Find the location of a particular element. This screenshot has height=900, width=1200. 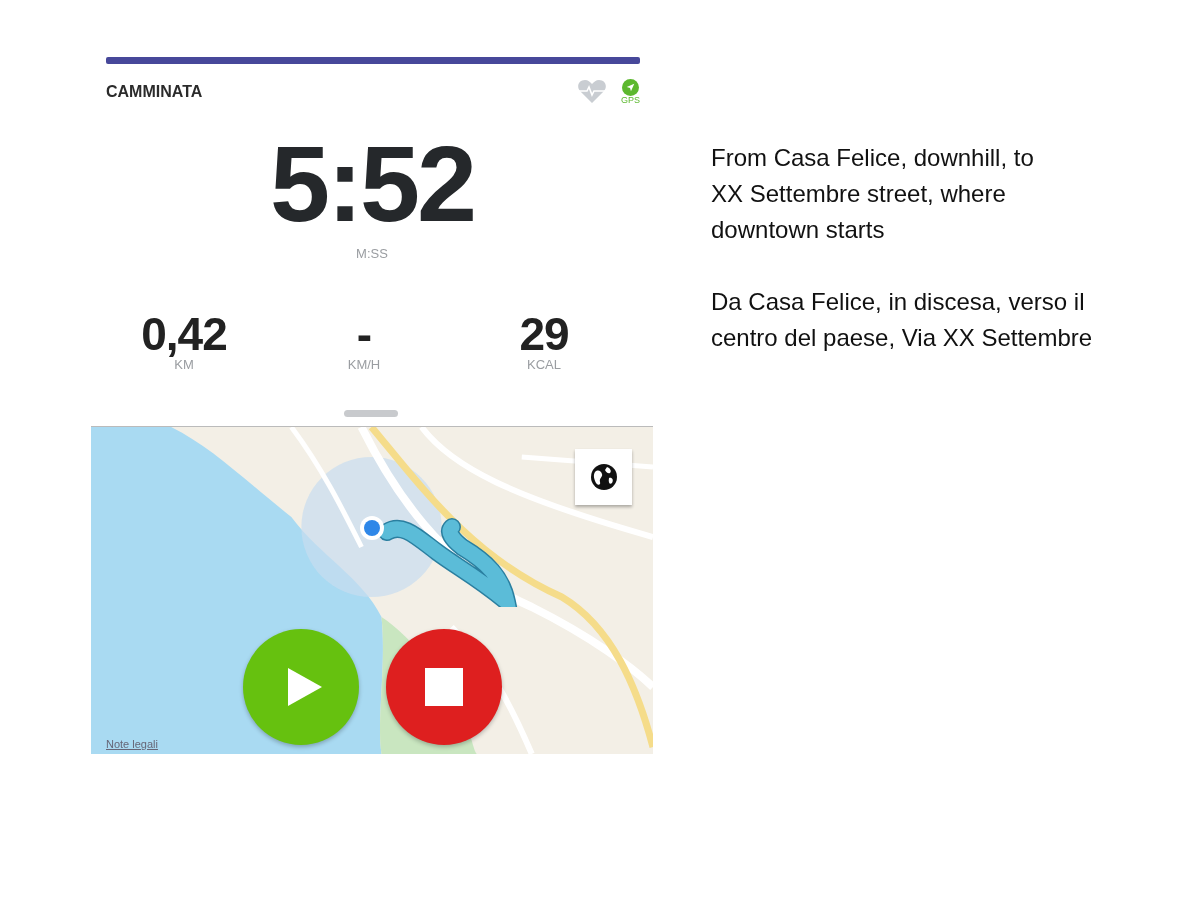

stat-unit: KCAL is located at coordinates (544, 364).